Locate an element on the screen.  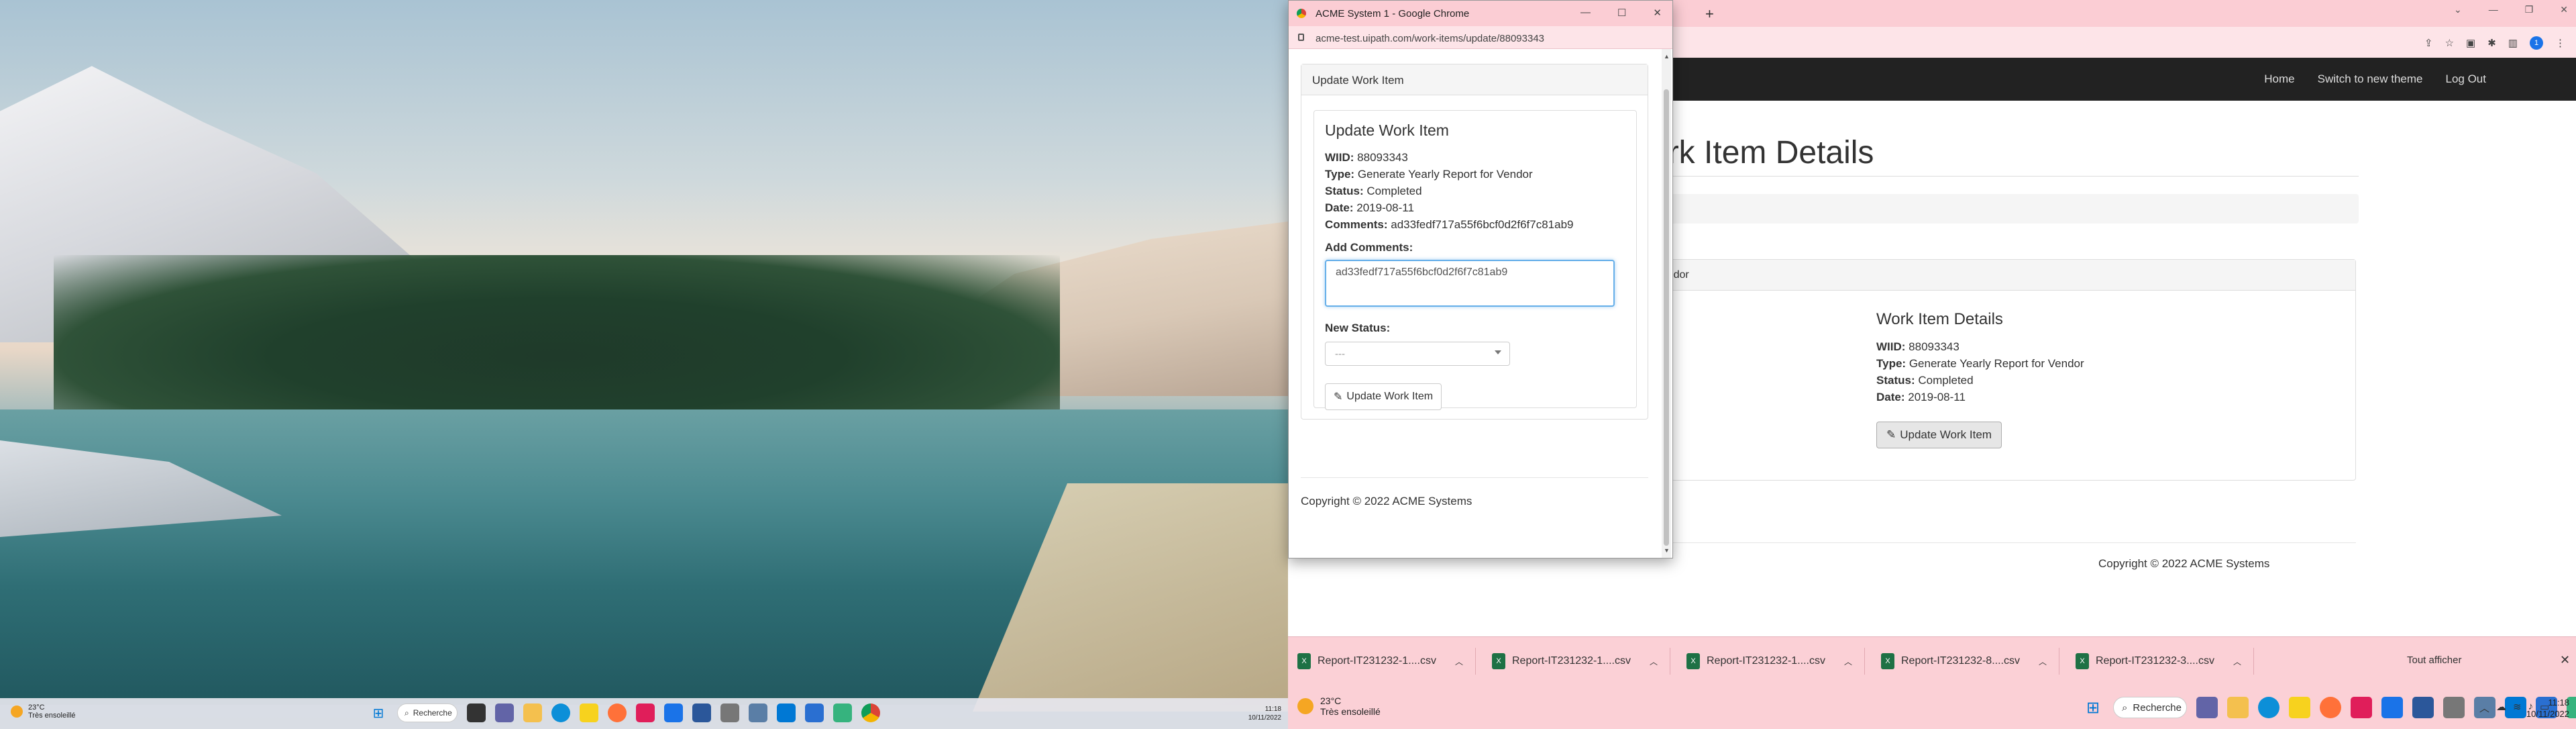
sidebar-icon: ▥ is located at coordinates (2513, 43).